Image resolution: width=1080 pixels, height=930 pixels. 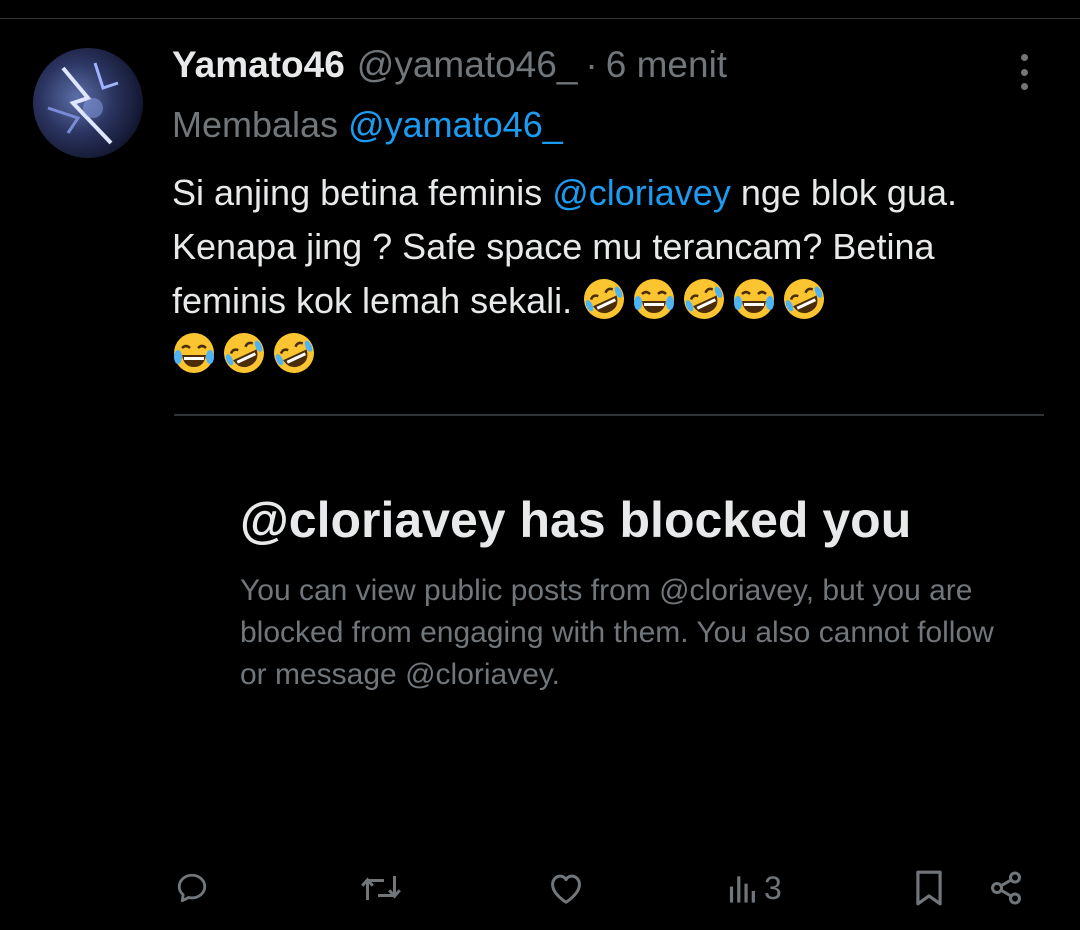 I want to click on avatar-image, so click(x=83, y=103).